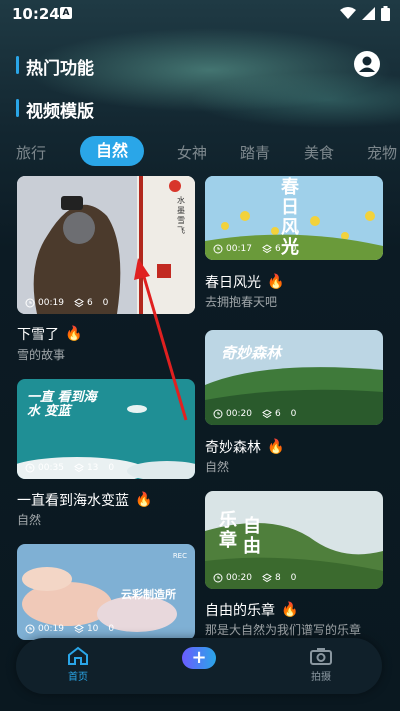  I want to click on hot-features-title: 热门功能, so click(55, 66).